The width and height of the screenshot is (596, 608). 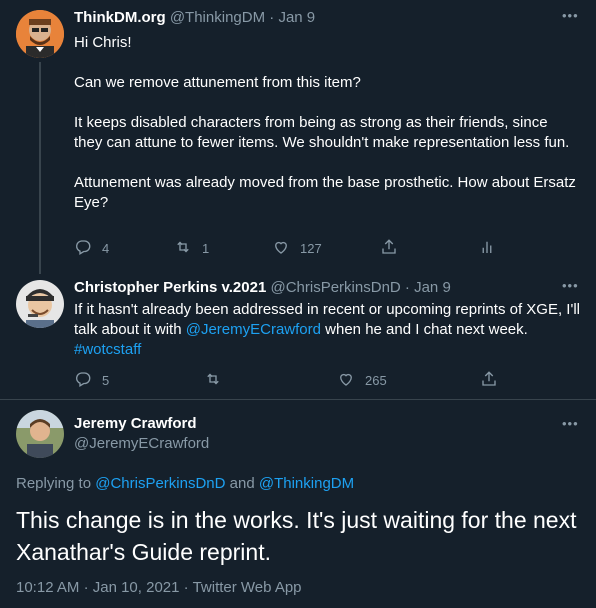 I want to click on display-name: Jeremy Crawford, so click(x=135, y=423).